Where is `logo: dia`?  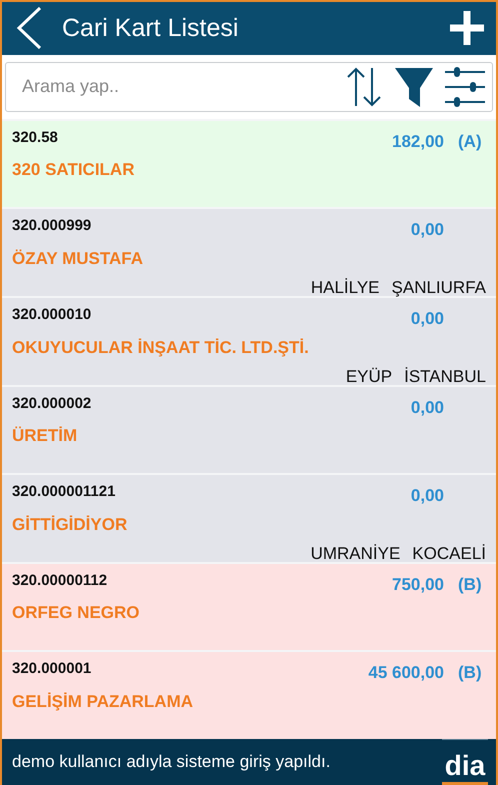 logo: dia is located at coordinates (465, 762).